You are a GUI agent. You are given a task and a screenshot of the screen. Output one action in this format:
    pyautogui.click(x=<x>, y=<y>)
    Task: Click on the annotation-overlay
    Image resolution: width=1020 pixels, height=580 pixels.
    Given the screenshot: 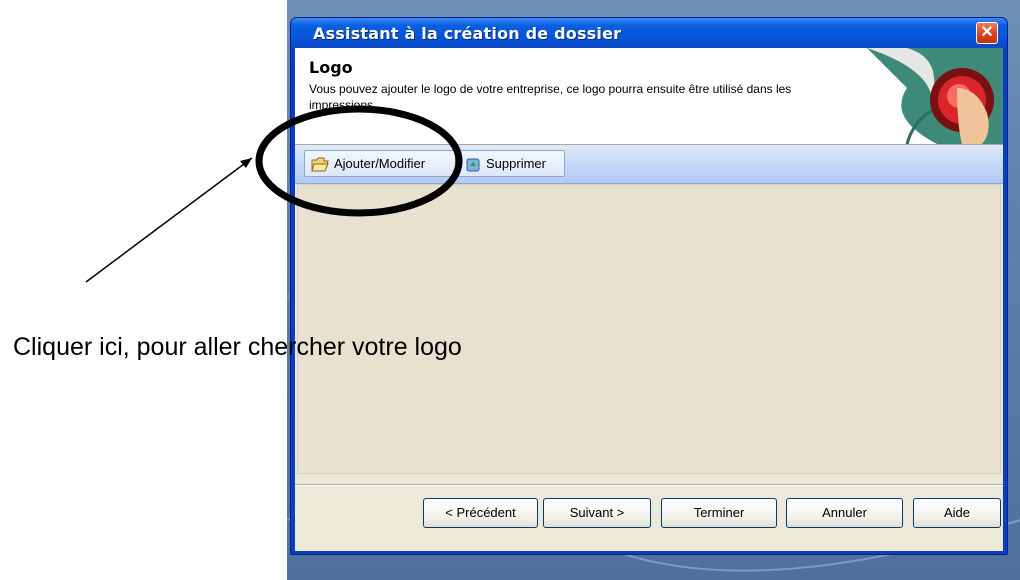 What is the action you would take?
    pyautogui.click(x=274, y=194)
    